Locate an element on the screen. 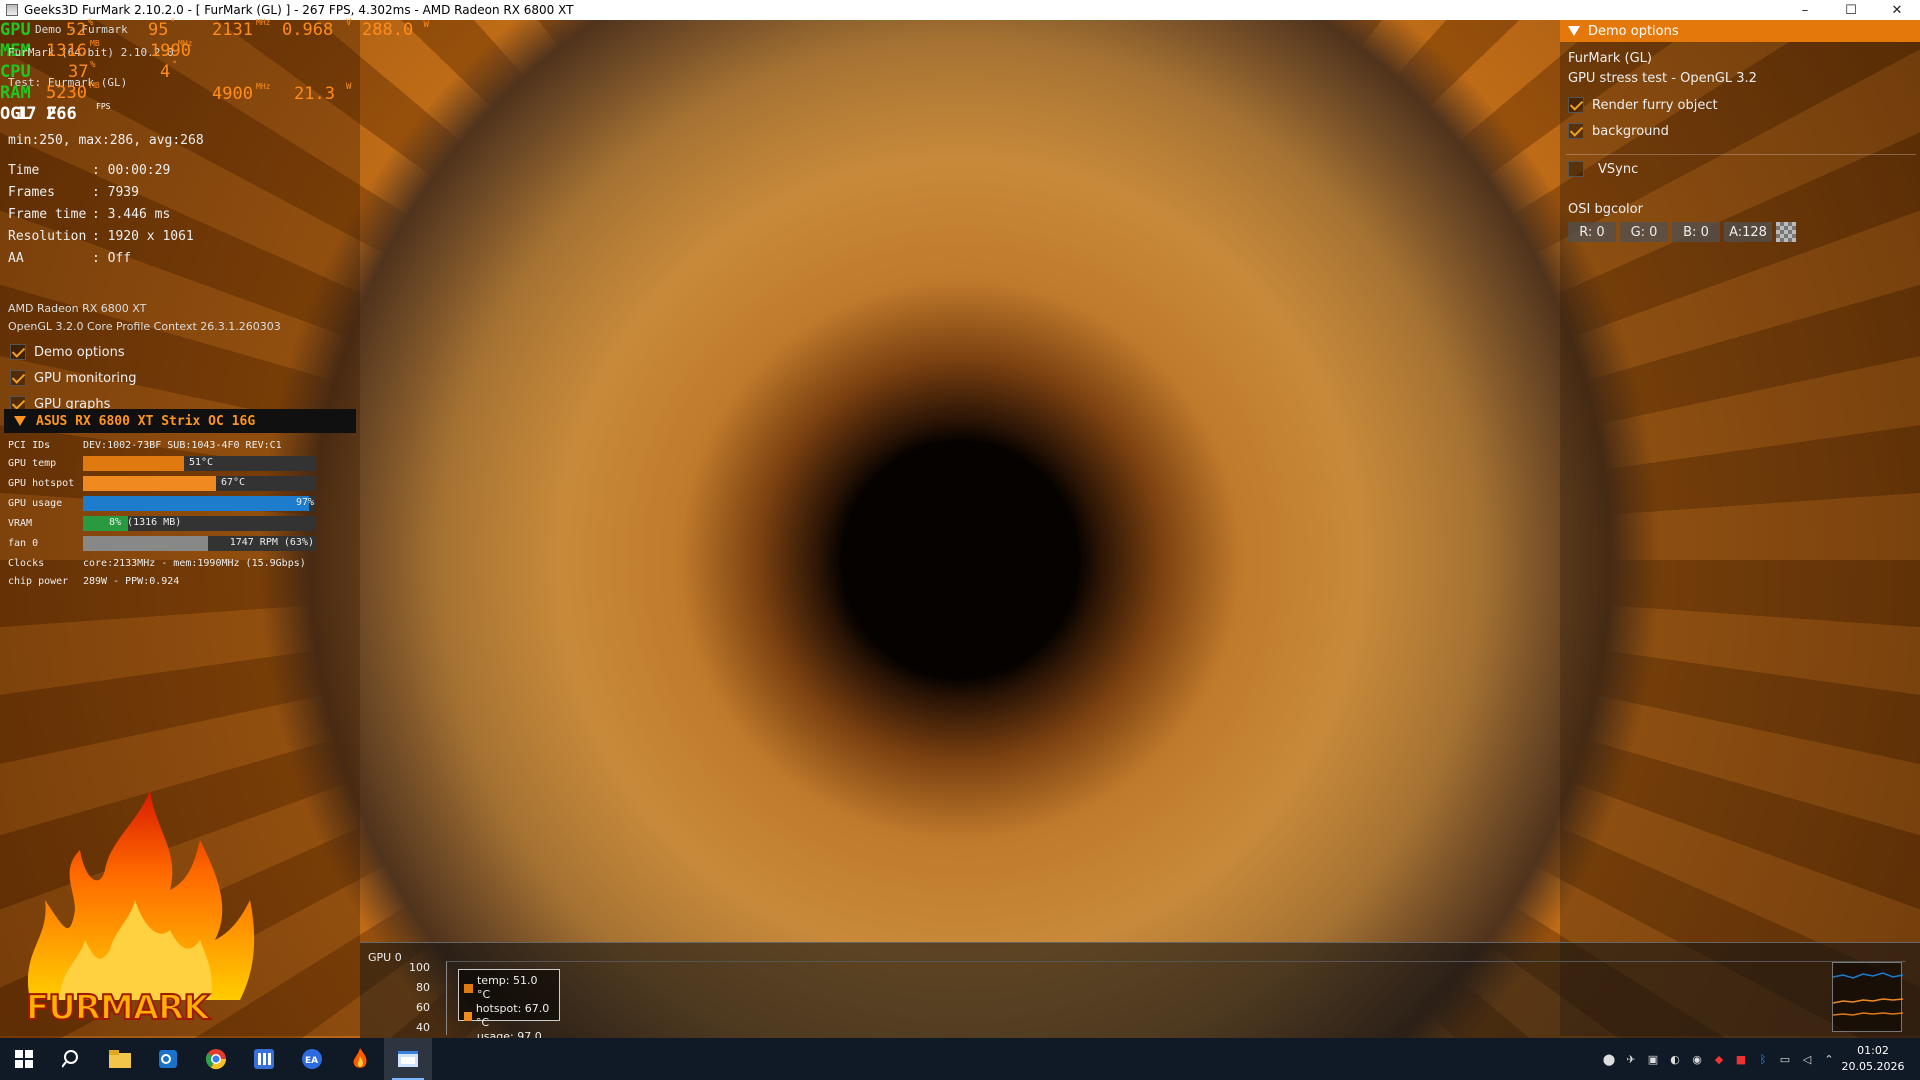 The height and width of the screenshot is (1080, 1920). taskbar-app-grid is located at coordinates (264, 1059).